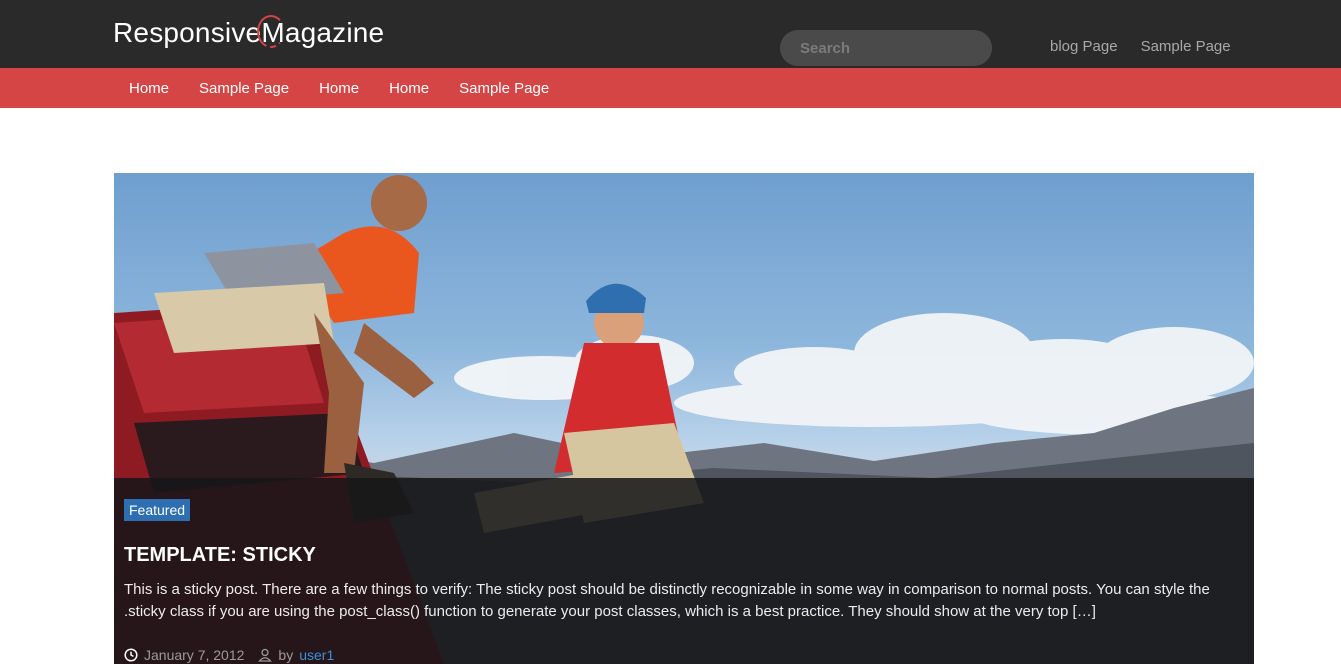 This screenshot has width=1341, height=664. I want to click on logo-m-mark: M, so click(271, 32).